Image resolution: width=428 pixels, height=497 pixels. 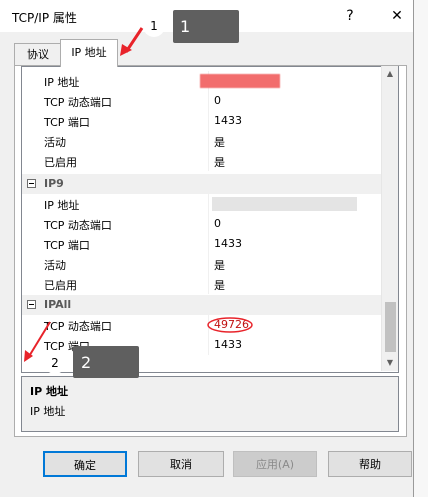 I want to click on tab-ip-address: IP 地址, so click(x=89, y=53).